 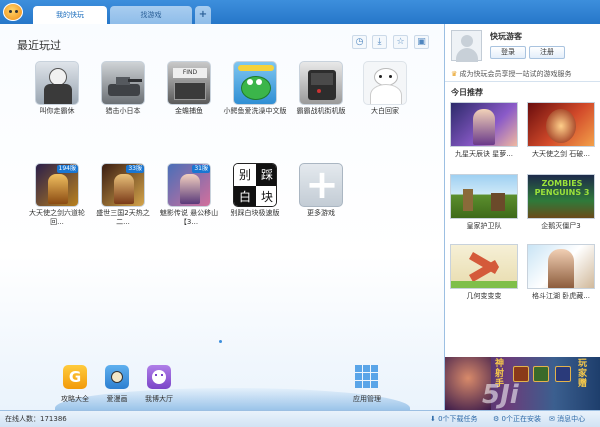 What do you see at coordinates (57, 83) in the screenshot?
I see `cartoon-character-icon` at bounding box center [57, 83].